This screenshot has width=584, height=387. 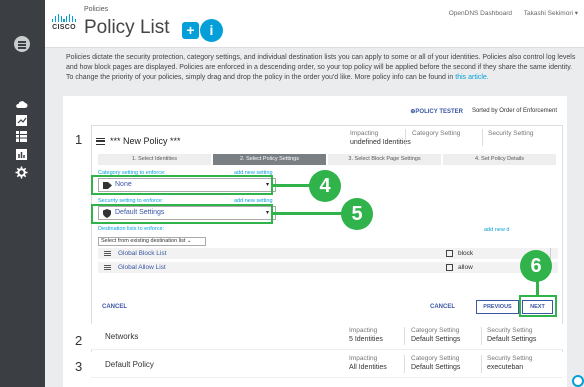 I want to click on policy-name: *** New Policy ***, so click(x=138, y=141).